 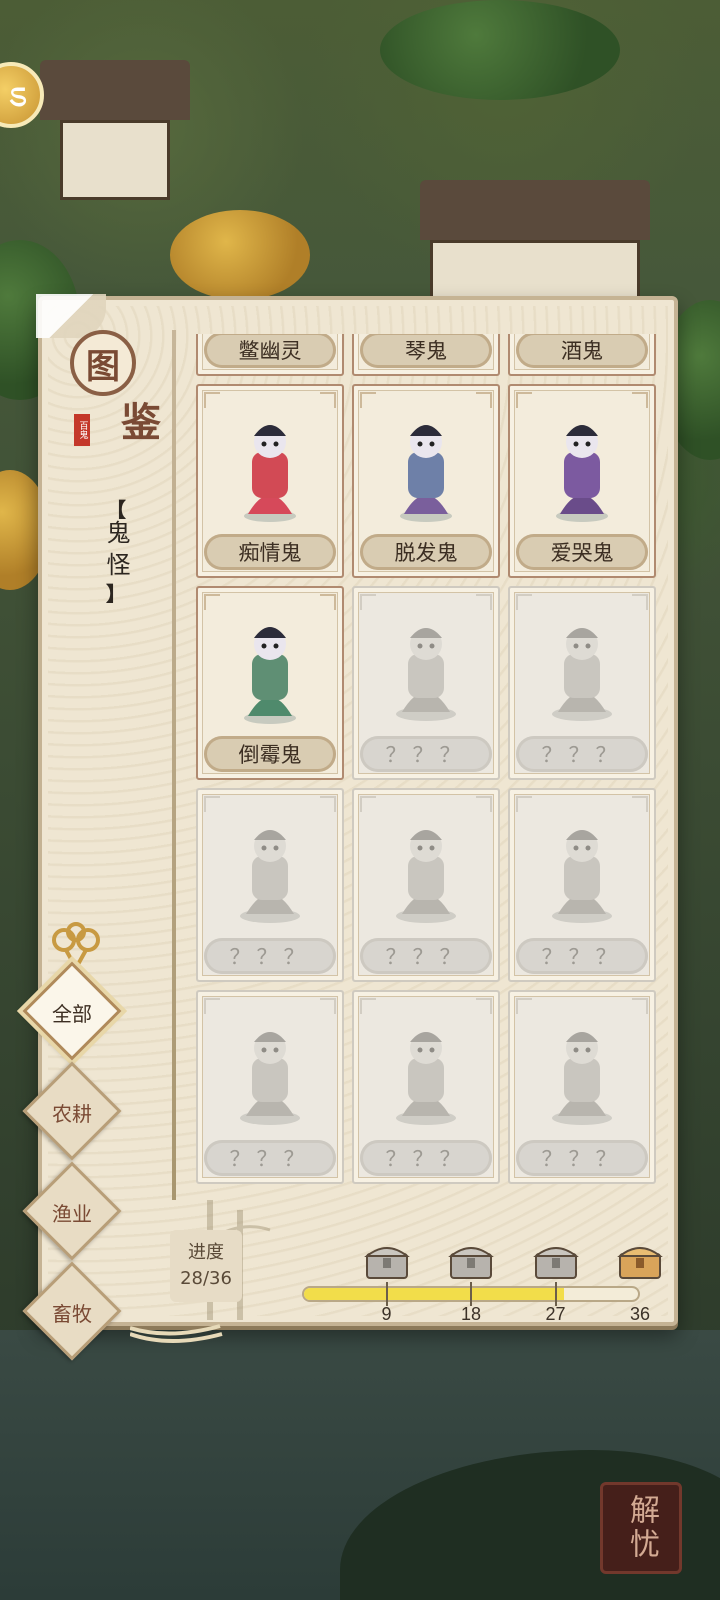 I want to click on tassel-decoration, so click(x=176, y=1333).